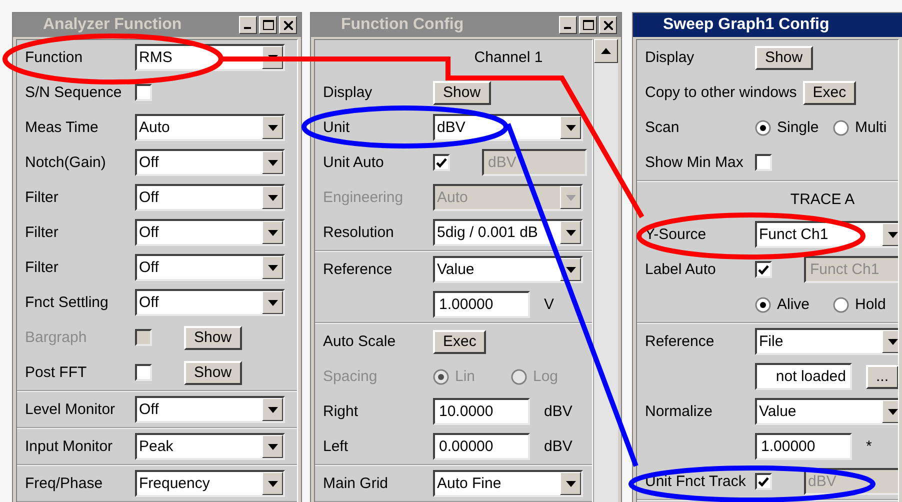 The width and height of the screenshot is (902, 502). I want to click on setting-label: Notch(Gain), so click(65, 162).